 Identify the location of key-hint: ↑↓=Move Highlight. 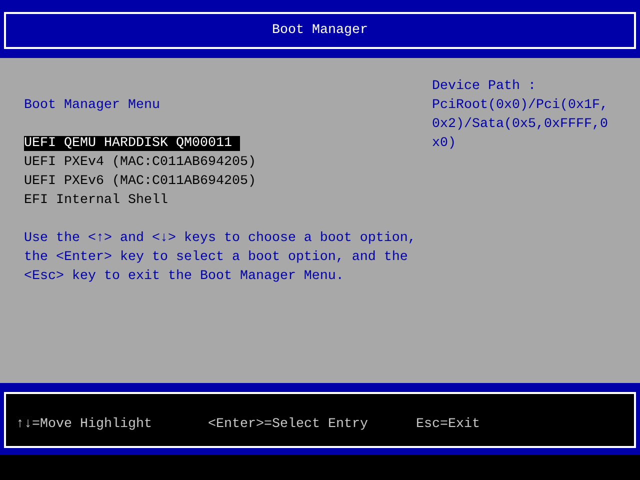
(84, 424).